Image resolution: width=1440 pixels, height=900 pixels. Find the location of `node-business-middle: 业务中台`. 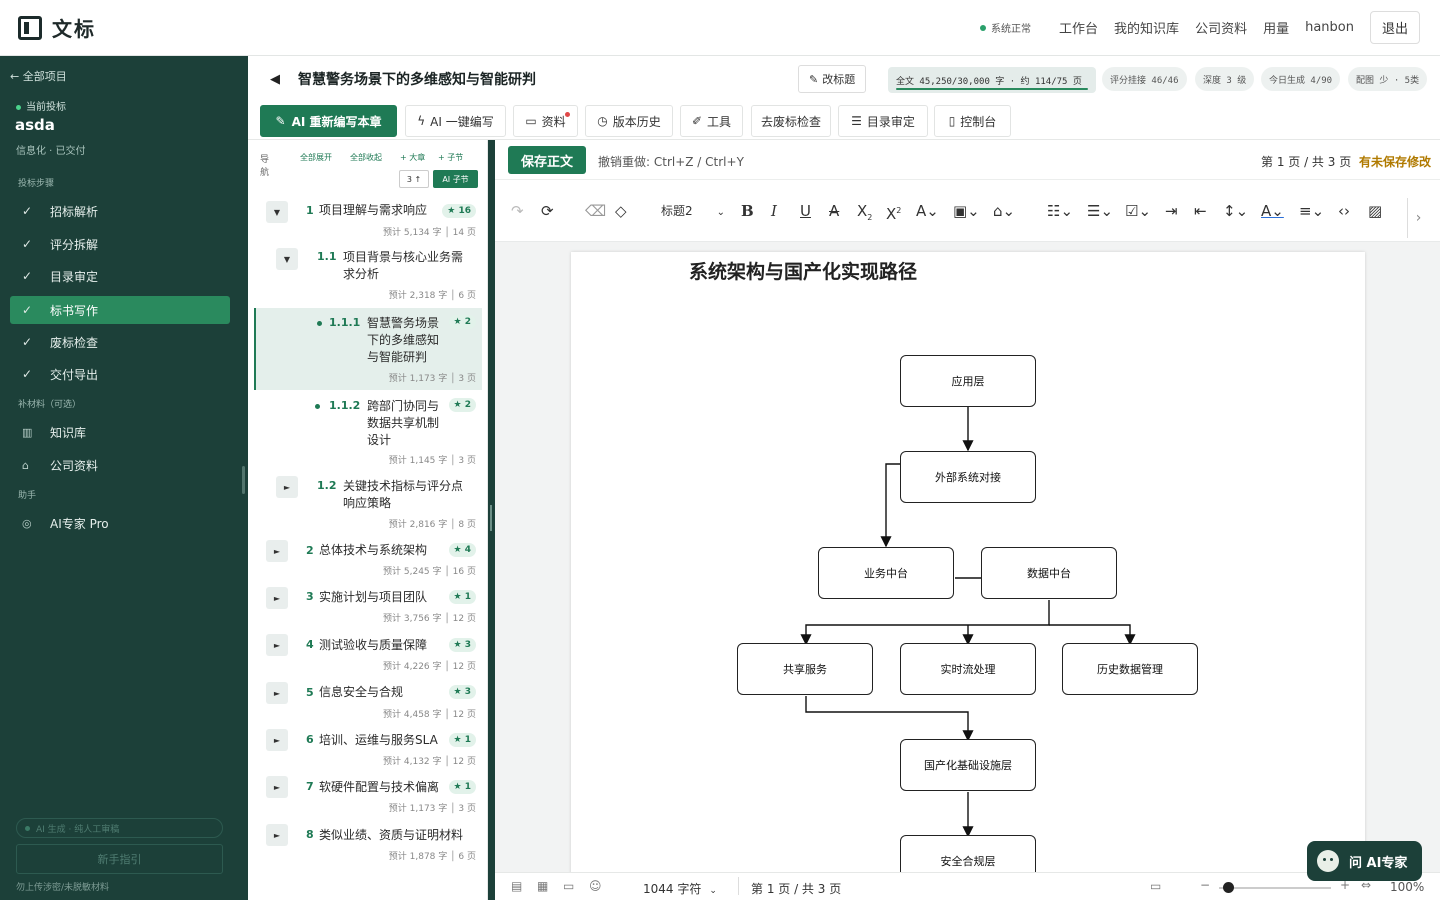

node-business-middle: 业务中台 is located at coordinates (886, 573).